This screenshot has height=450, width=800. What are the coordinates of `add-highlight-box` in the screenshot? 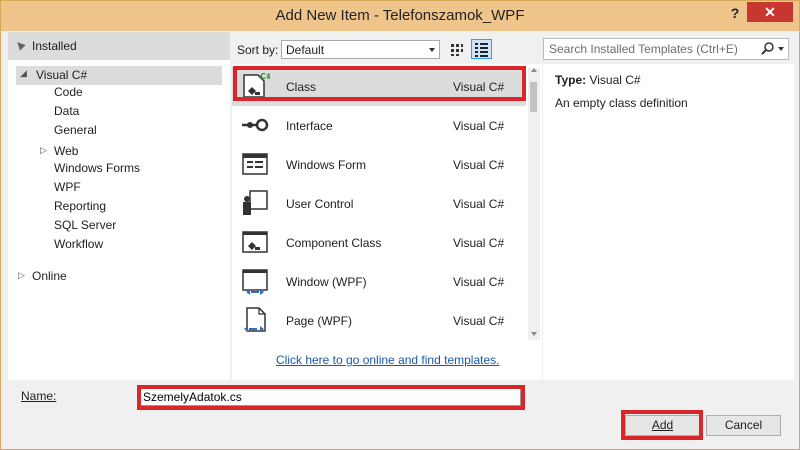 It's located at (662, 425).